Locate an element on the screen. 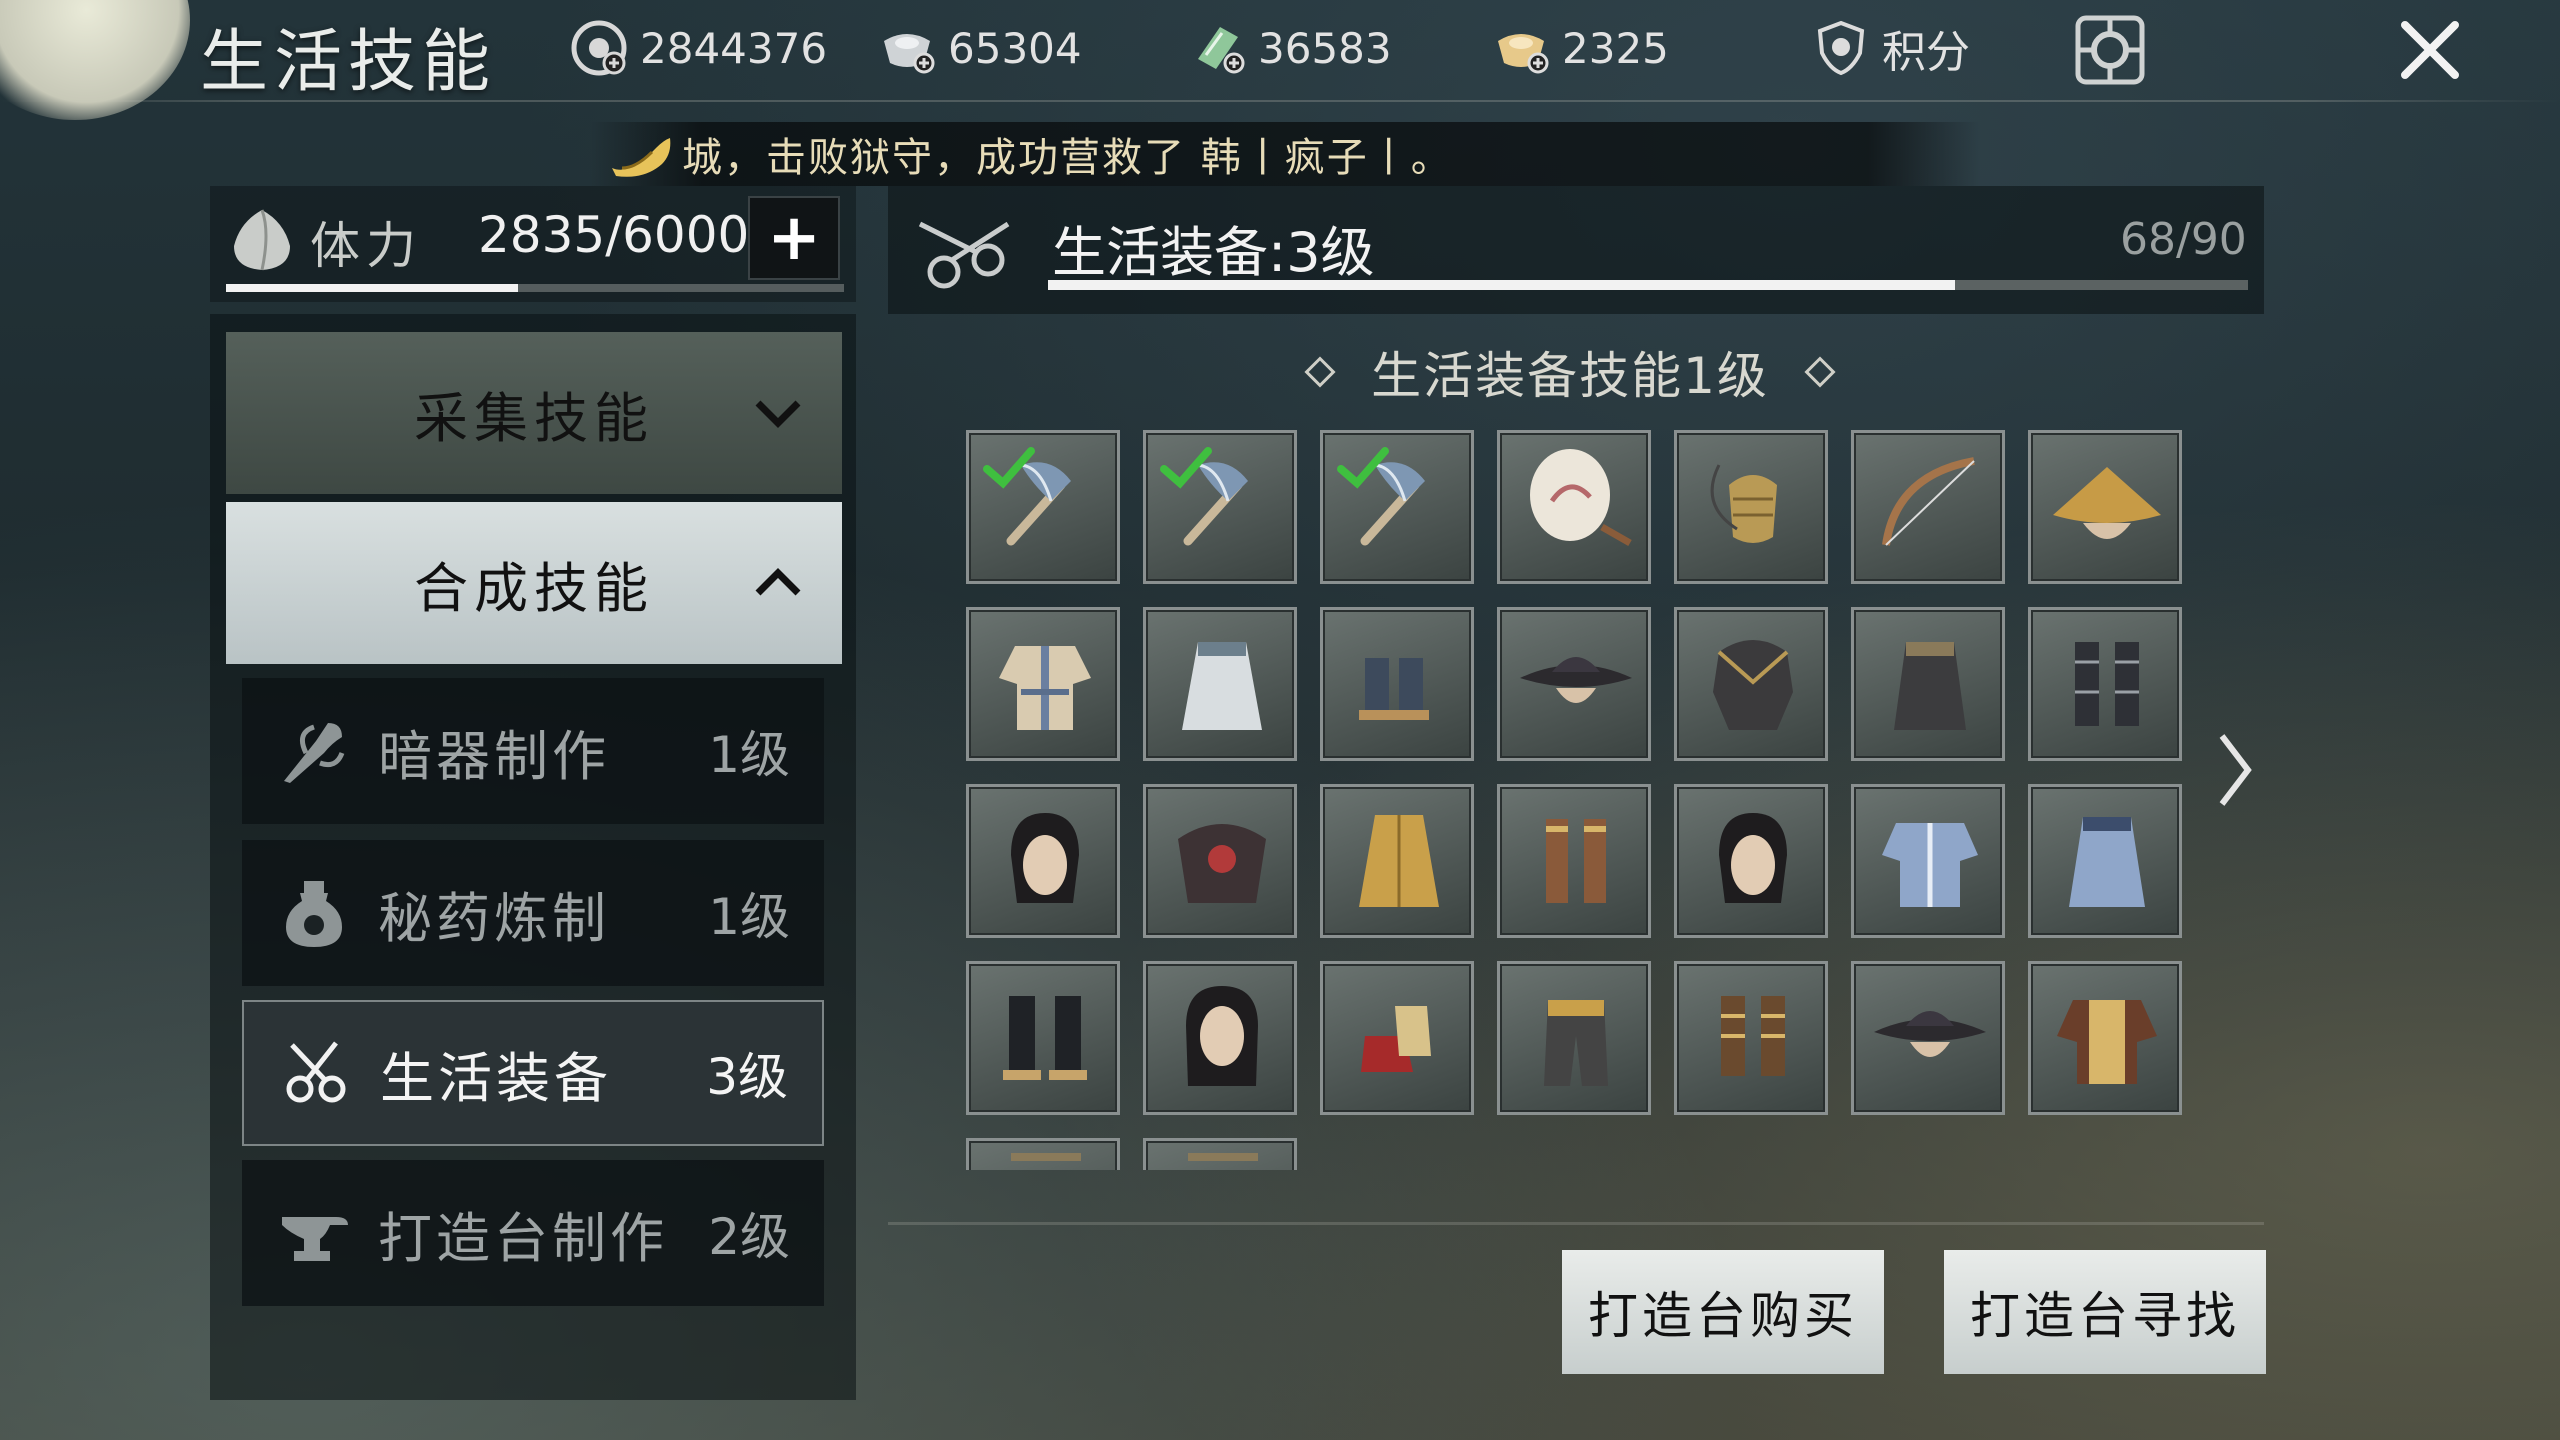 The height and width of the screenshot is (1440, 2560). stamina-icon is located at coordinates (262, 240).